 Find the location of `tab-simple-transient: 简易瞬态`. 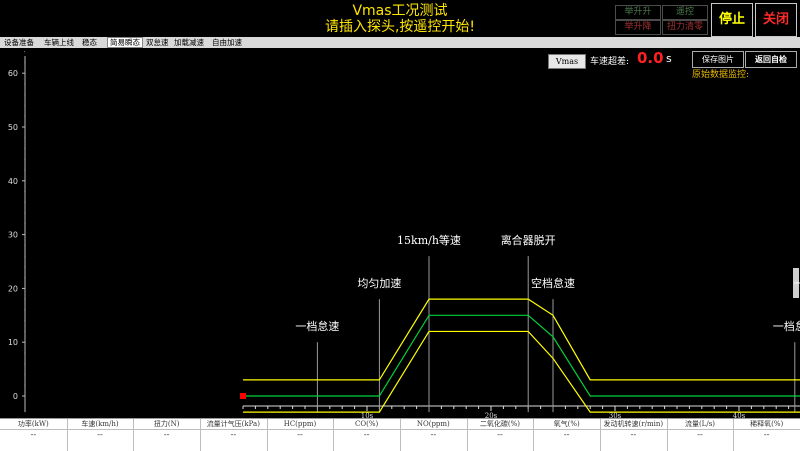

tab-simple-transient: 简易瞬态 is located at coordinates (125, 42).